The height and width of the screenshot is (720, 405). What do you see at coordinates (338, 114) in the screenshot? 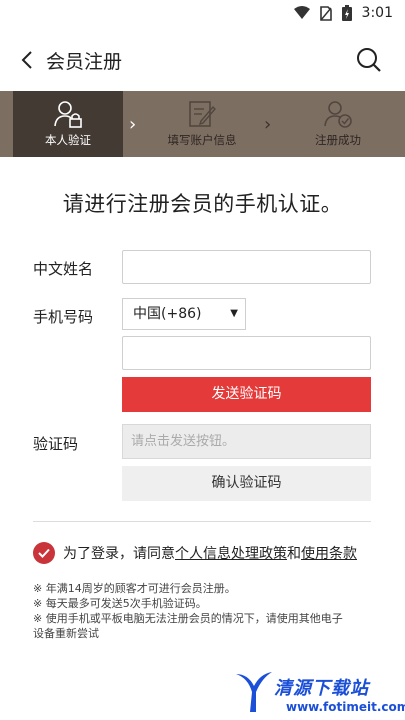
I see `user-check-icon` at bounding box center [338, 114].